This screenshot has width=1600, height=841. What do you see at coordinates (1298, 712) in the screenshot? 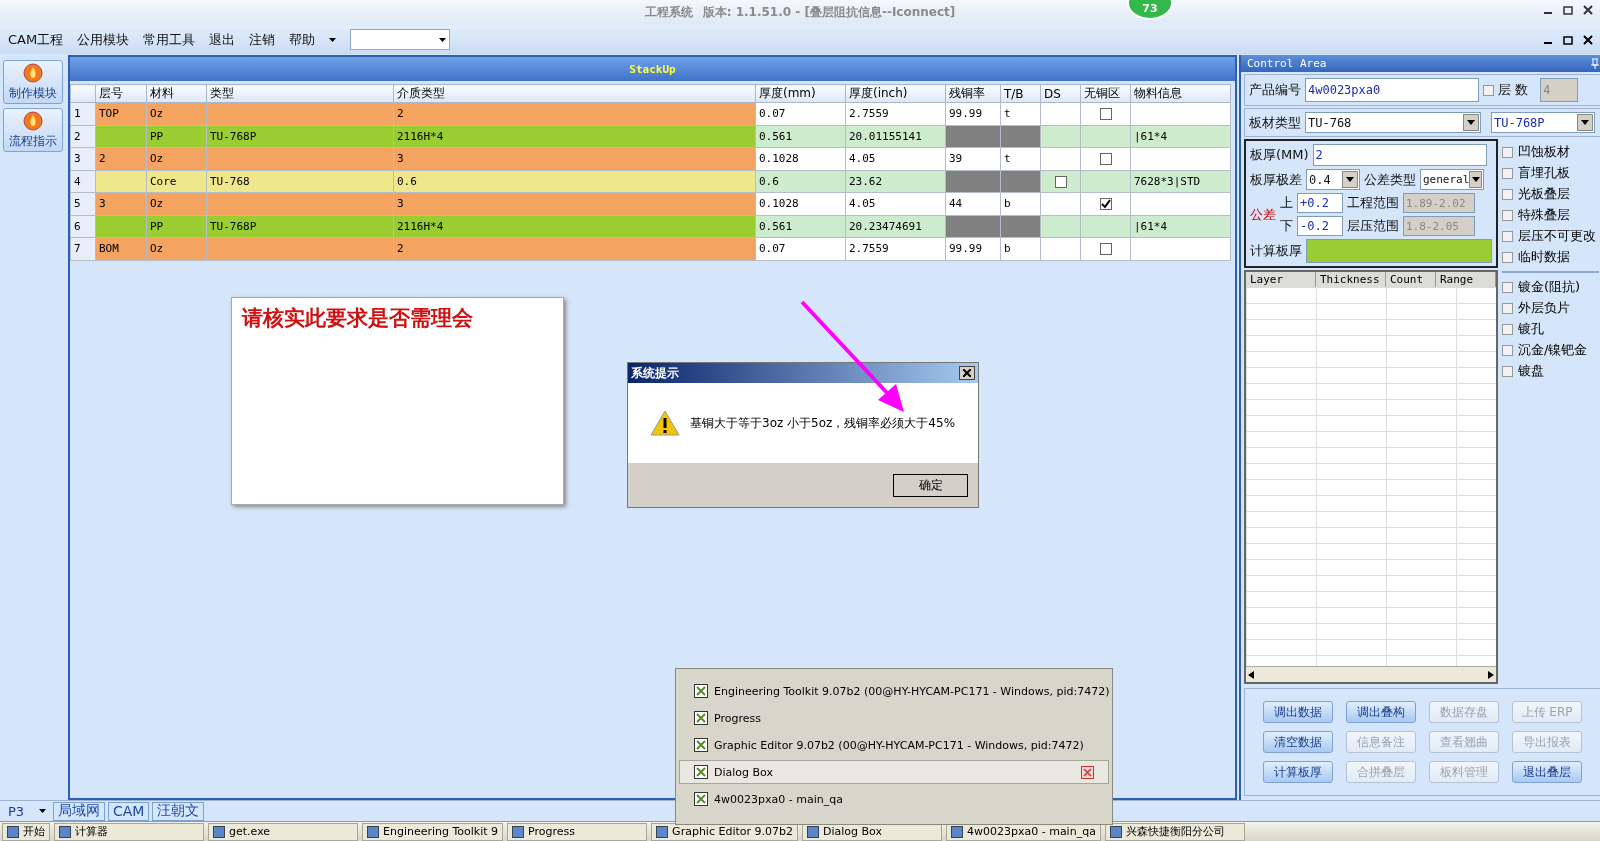
I see `action-button: 调出数据` at bounding box center [1298, 712].